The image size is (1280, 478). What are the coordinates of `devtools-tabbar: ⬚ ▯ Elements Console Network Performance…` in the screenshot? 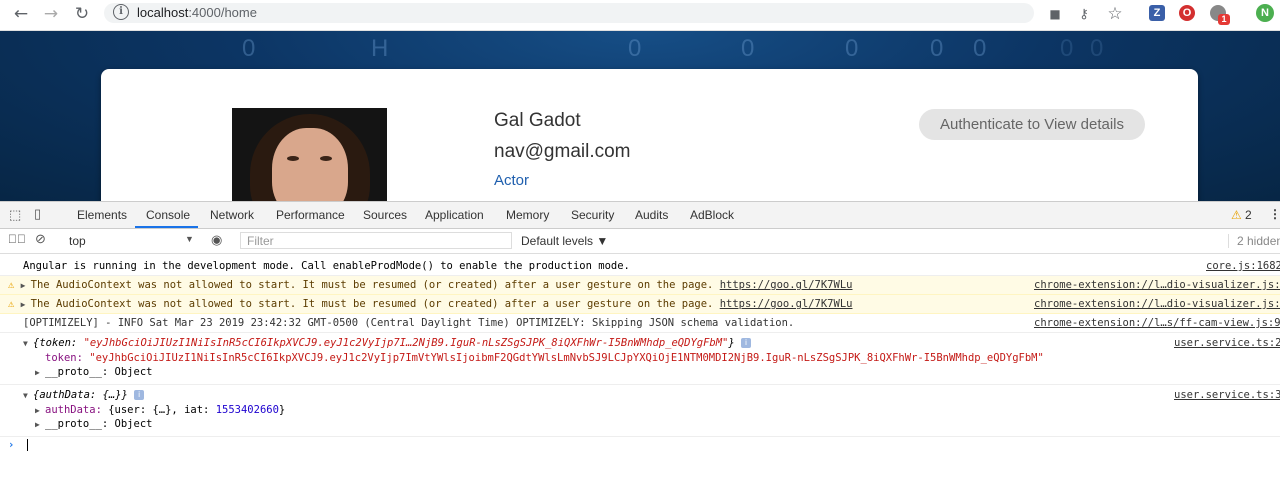 It's located at (640, 215).